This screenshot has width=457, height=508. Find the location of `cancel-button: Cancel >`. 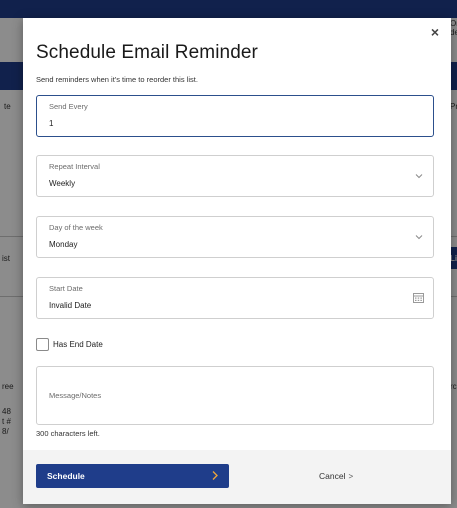

cancel-button: Cancel > is located at coordinates (336, 476).